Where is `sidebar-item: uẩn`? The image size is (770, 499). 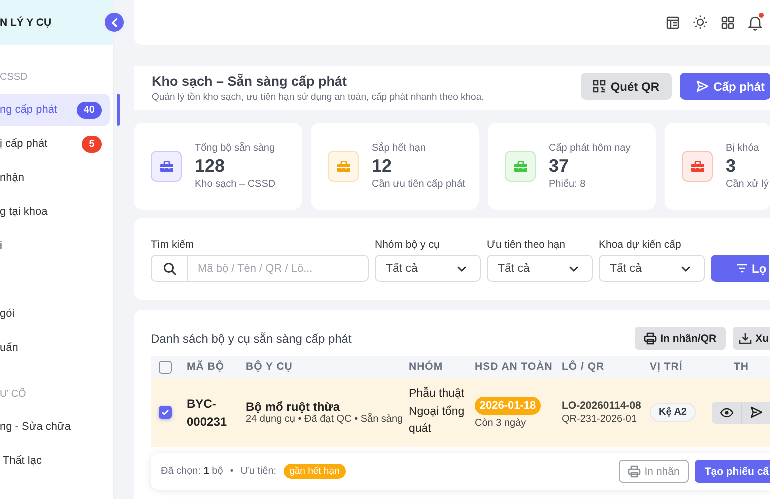 sidebar-item: uẩn is located at coordinates (55, 348).